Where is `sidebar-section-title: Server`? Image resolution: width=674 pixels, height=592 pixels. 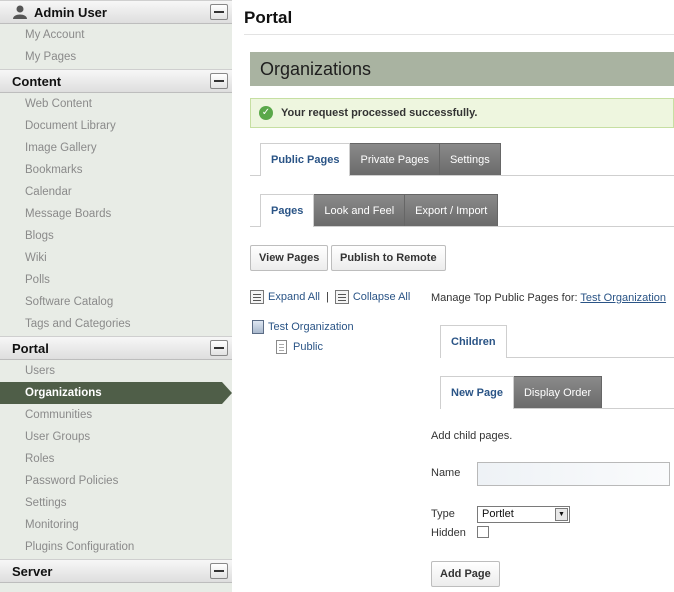 sidebar-section-title: Server is located at coordinates (32, 571).